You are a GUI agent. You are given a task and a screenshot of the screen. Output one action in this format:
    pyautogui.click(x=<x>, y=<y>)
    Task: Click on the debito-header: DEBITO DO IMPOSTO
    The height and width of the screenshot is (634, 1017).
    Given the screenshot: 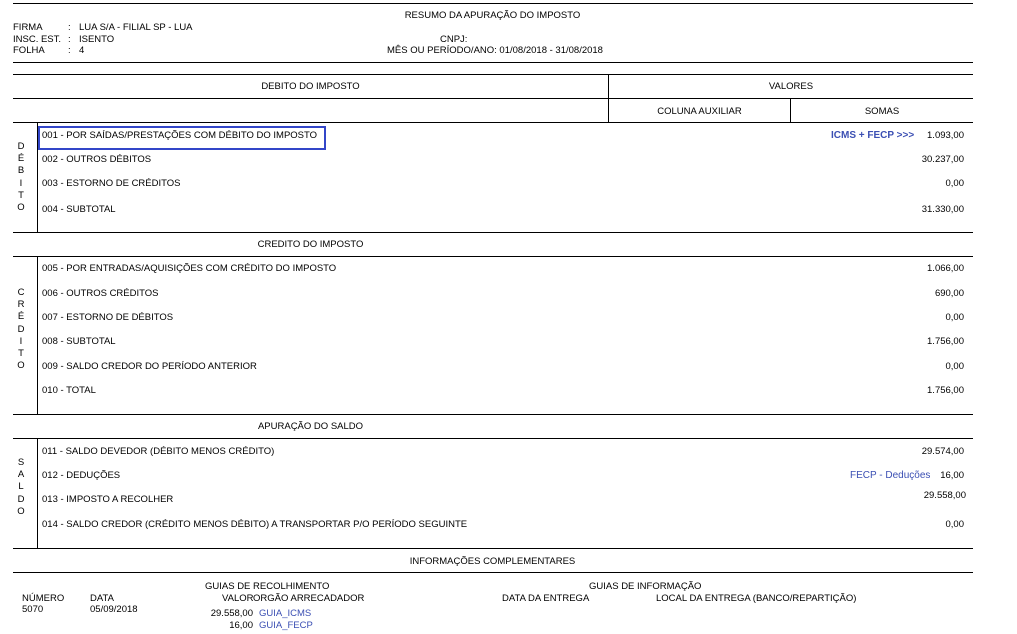 What is the action you would take?
    pyautogui.click(x=310, y=86)
    